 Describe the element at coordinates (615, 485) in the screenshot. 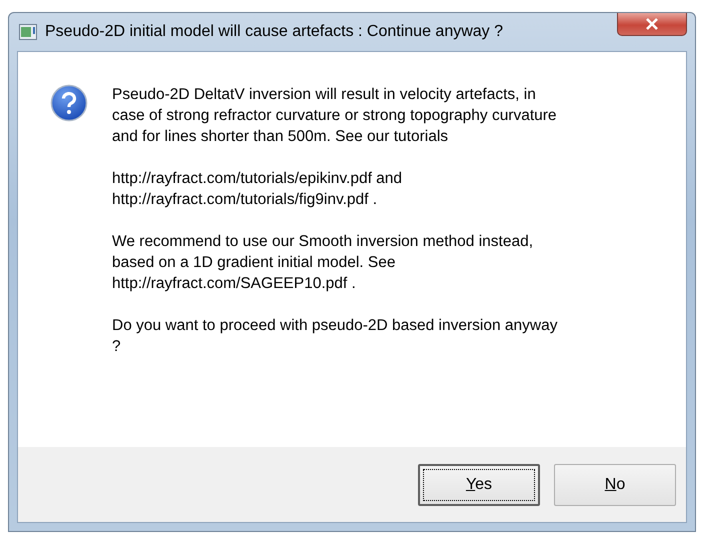

I see `dialog-button: No` at that location.